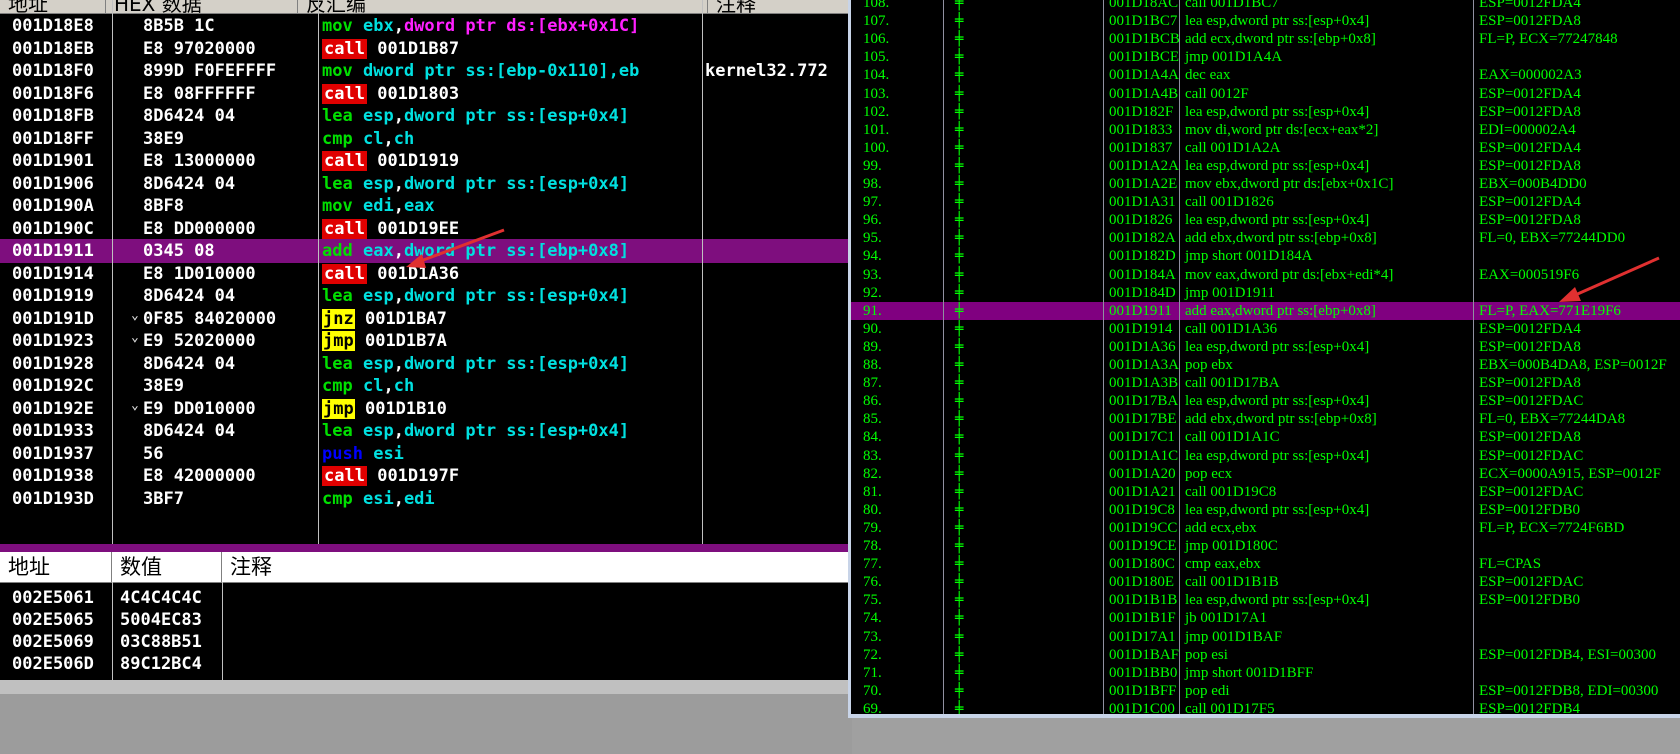 The image size is (1680, 754). Describe the element at coordinates (1265, 75) in the screenshot. I see `trace-row: 104. ╪ 001D1A4A dec eax EAX=000002A3` at that location.